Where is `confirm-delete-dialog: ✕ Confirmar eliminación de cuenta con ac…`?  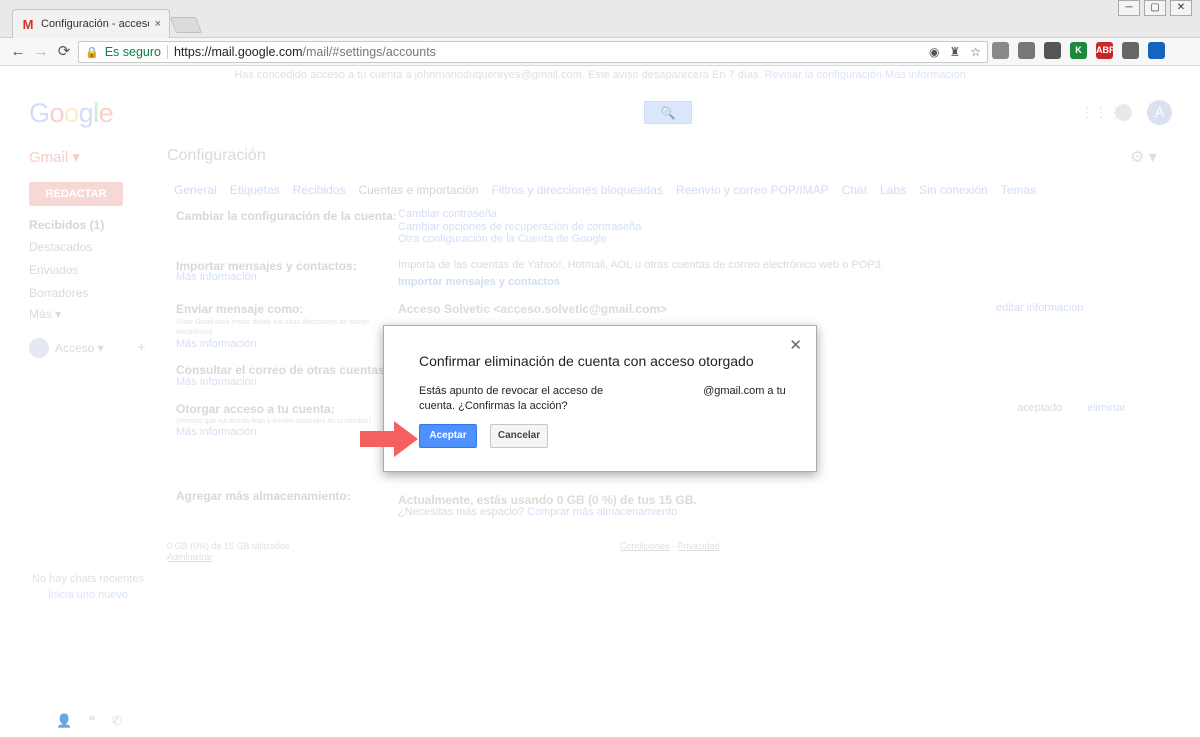
confirm-delete-dialog: ✕ Confirmar eliminación de cuenta con ac… is located at coordinates (600, 398).